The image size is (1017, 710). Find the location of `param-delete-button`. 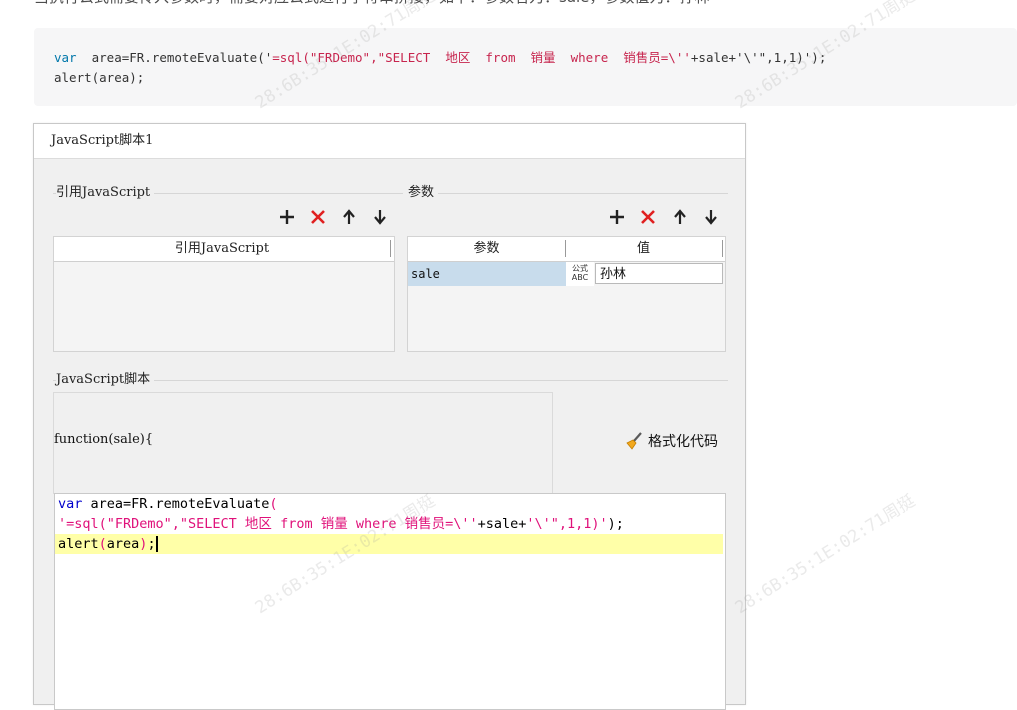

param-delete-button is located at coordinates (648, 217).